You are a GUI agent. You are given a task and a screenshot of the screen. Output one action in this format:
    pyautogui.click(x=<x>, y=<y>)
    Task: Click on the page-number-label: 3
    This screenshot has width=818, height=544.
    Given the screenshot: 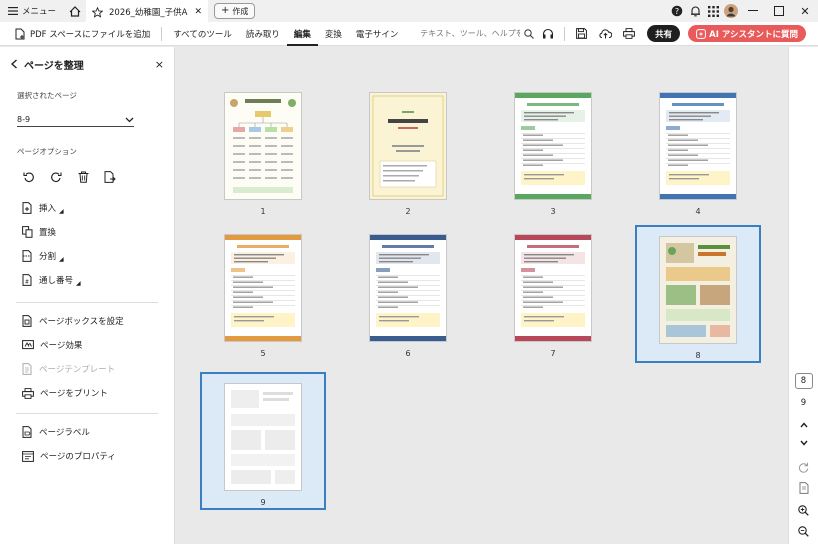 What is the action you would take?
    pyautogui.click(x=553, y=211)
    